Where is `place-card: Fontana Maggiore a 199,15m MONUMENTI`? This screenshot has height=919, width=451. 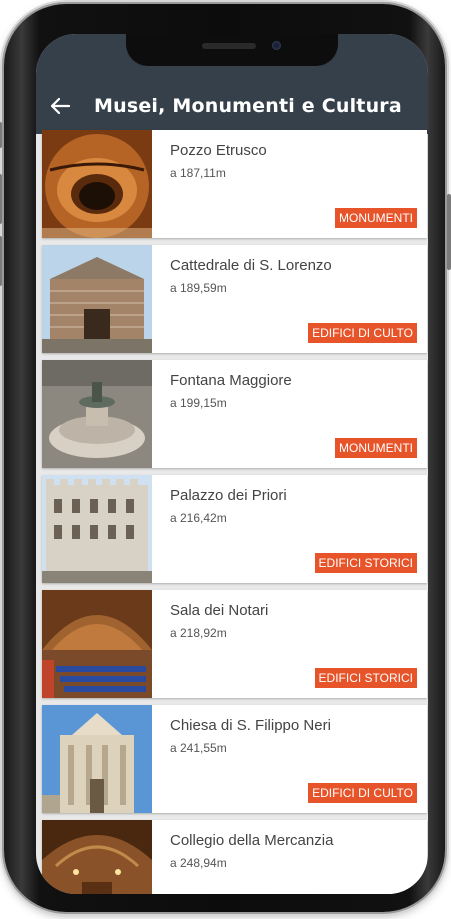
place-card: Fontana Maggiore a 199,15m MONUMENTI is located at coordinates (234, 414).